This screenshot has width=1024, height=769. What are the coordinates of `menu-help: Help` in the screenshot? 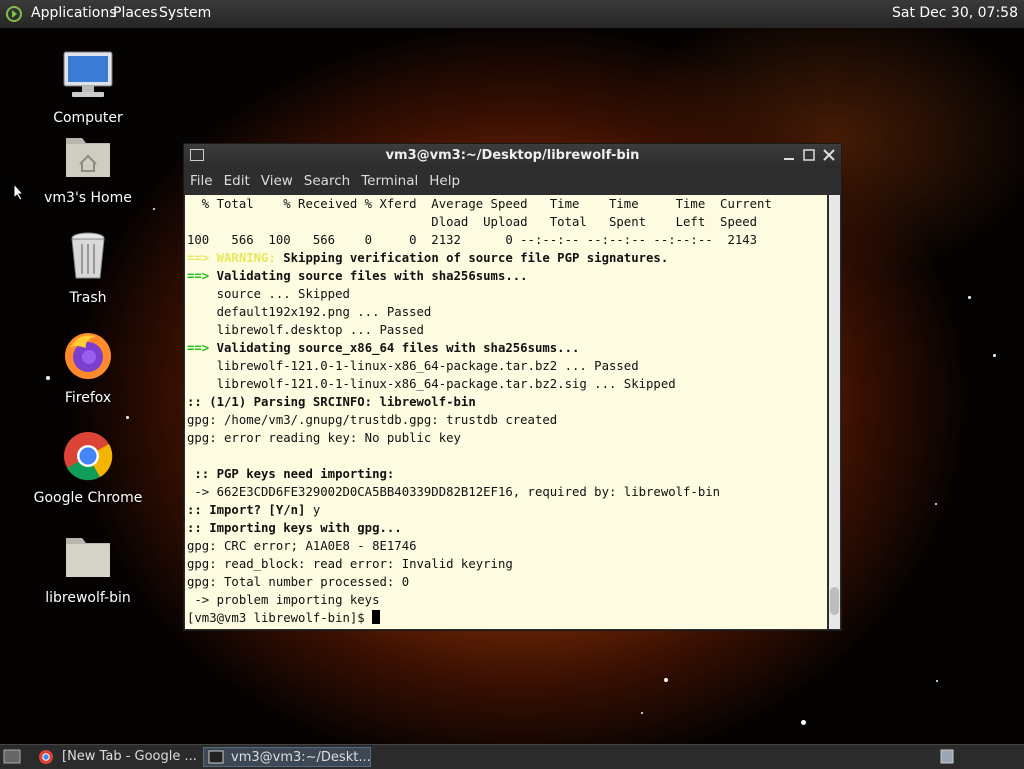 It's located at (444, 178).